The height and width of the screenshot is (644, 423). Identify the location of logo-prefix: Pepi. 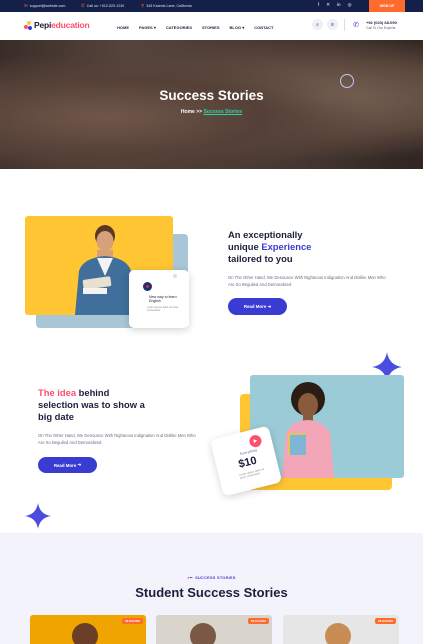
(43, 25).